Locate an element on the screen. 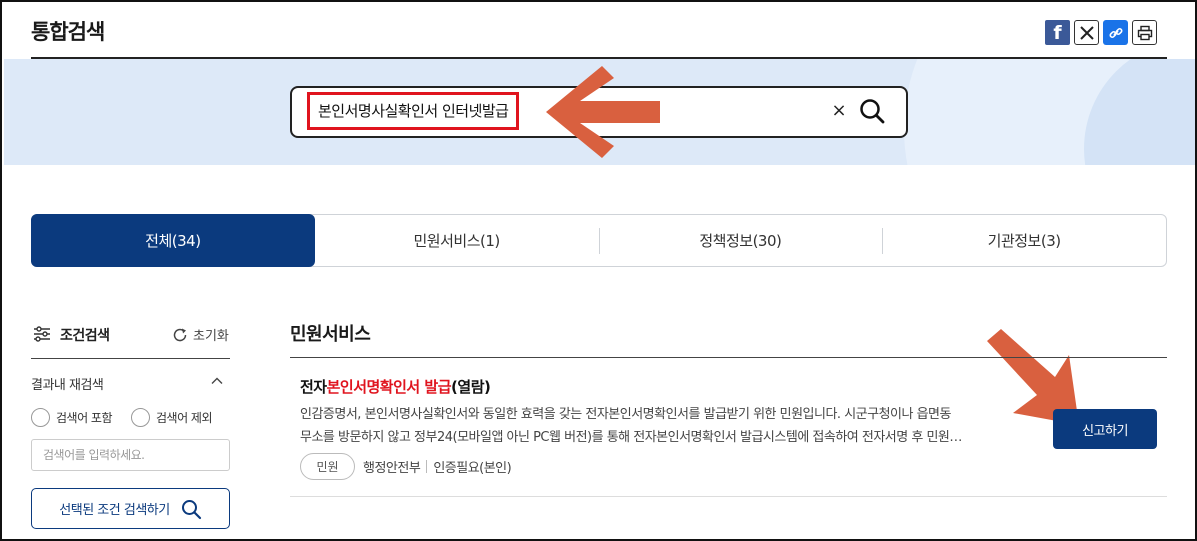 The height and width of the screenshot is (541, 1197). page-title: 통합검색 is located at coordinates (68, 32).